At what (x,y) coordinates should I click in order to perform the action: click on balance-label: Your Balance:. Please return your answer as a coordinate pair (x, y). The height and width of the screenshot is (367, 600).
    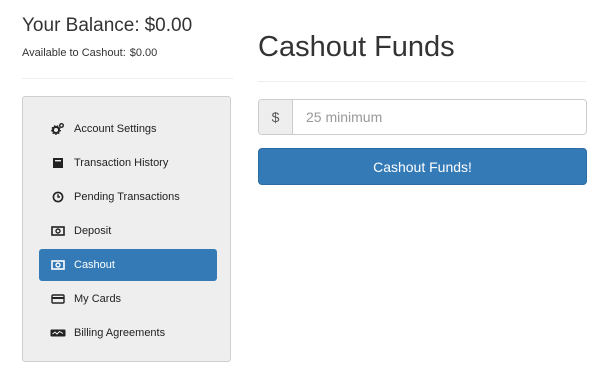
    Looking at the image, I should click on (81, 25).